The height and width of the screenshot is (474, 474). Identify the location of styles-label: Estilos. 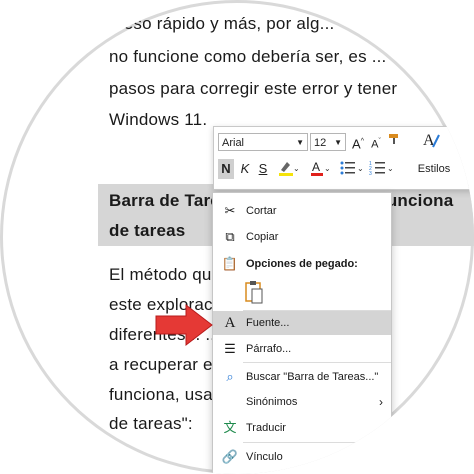
(434, 169).